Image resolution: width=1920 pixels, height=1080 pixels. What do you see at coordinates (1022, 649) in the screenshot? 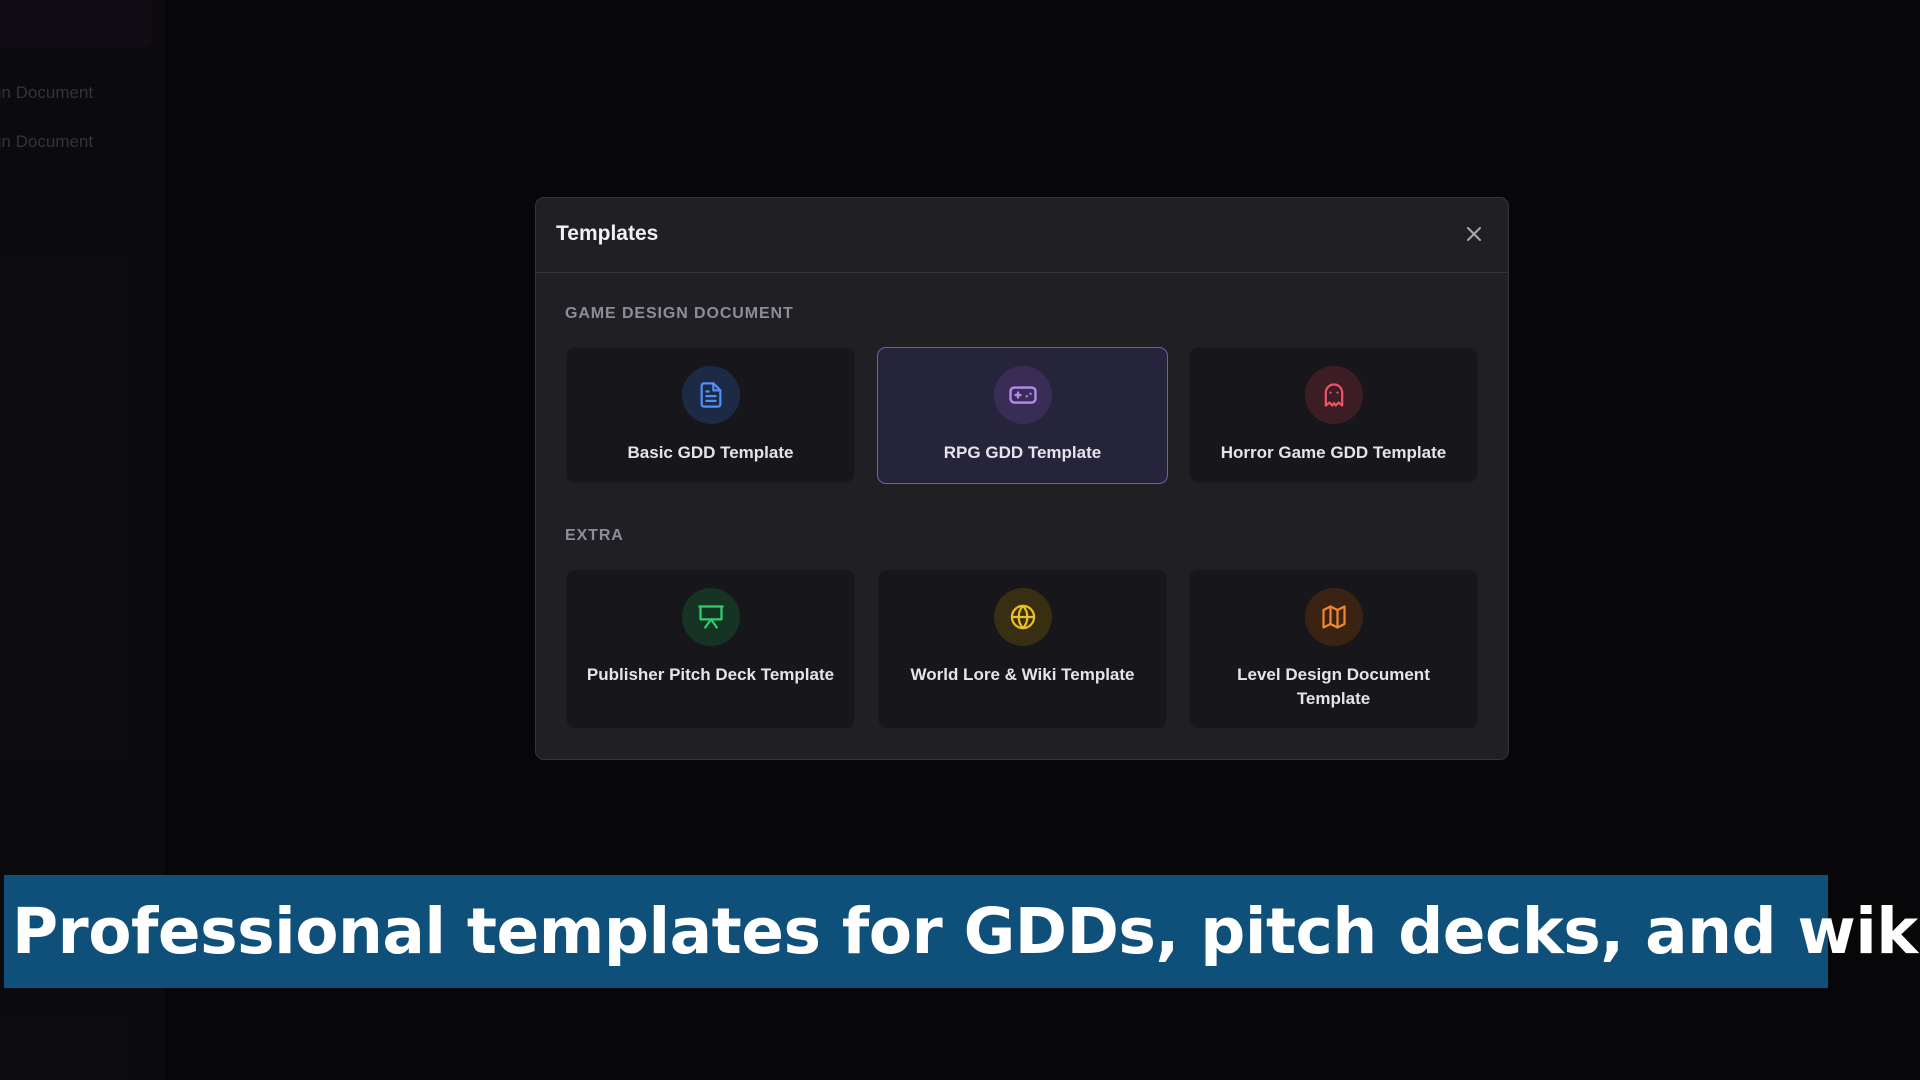
I see `template-card-world-lore-wiki: World Lore & Wiki Template` at bounding box center [1022, 649].